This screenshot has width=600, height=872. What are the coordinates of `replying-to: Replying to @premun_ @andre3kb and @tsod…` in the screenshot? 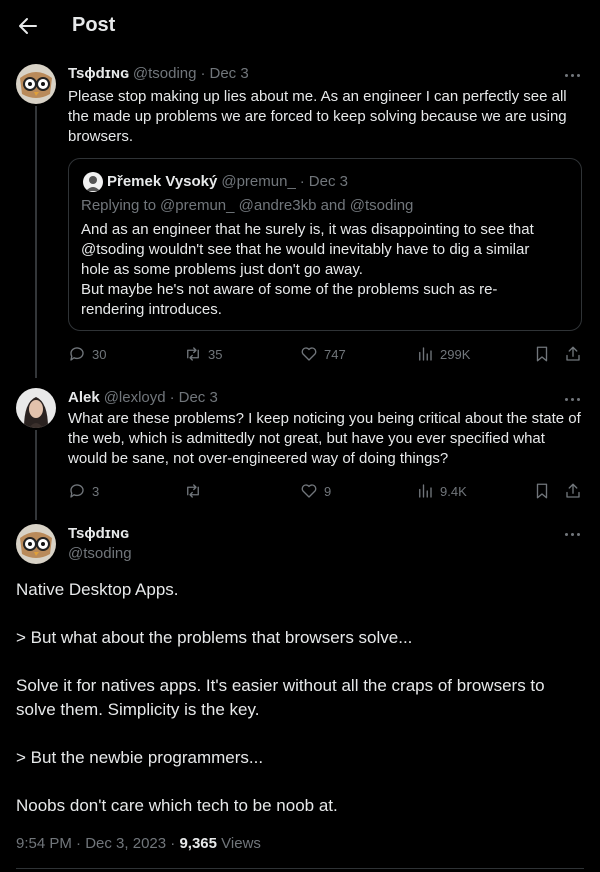 It's located at (247, 205).